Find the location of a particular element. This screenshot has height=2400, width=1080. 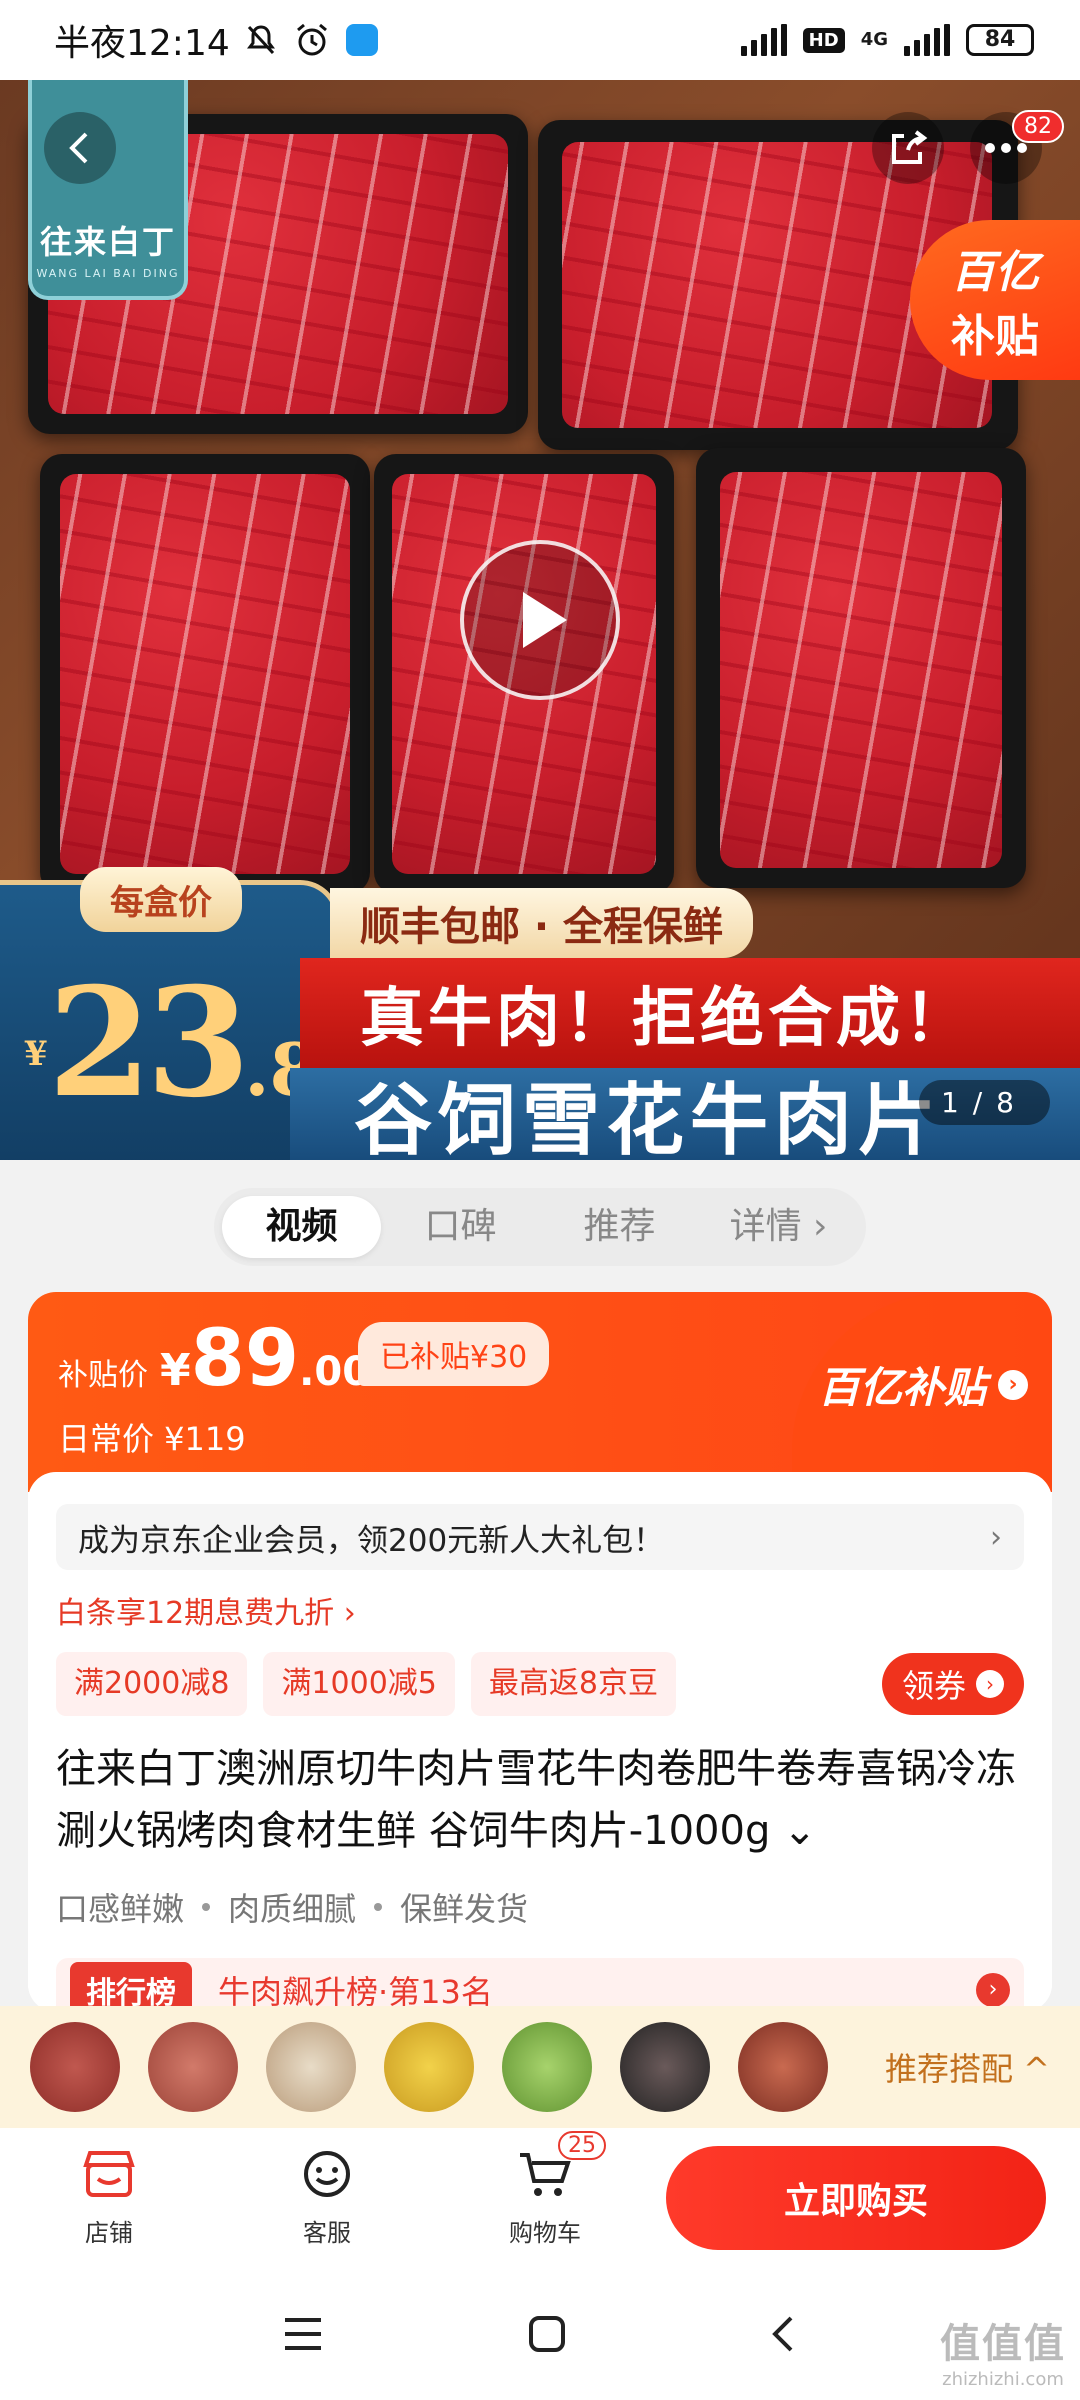

status-bar: 半夜12:14 HD 4G 84 is located at coordinates (540, 40).